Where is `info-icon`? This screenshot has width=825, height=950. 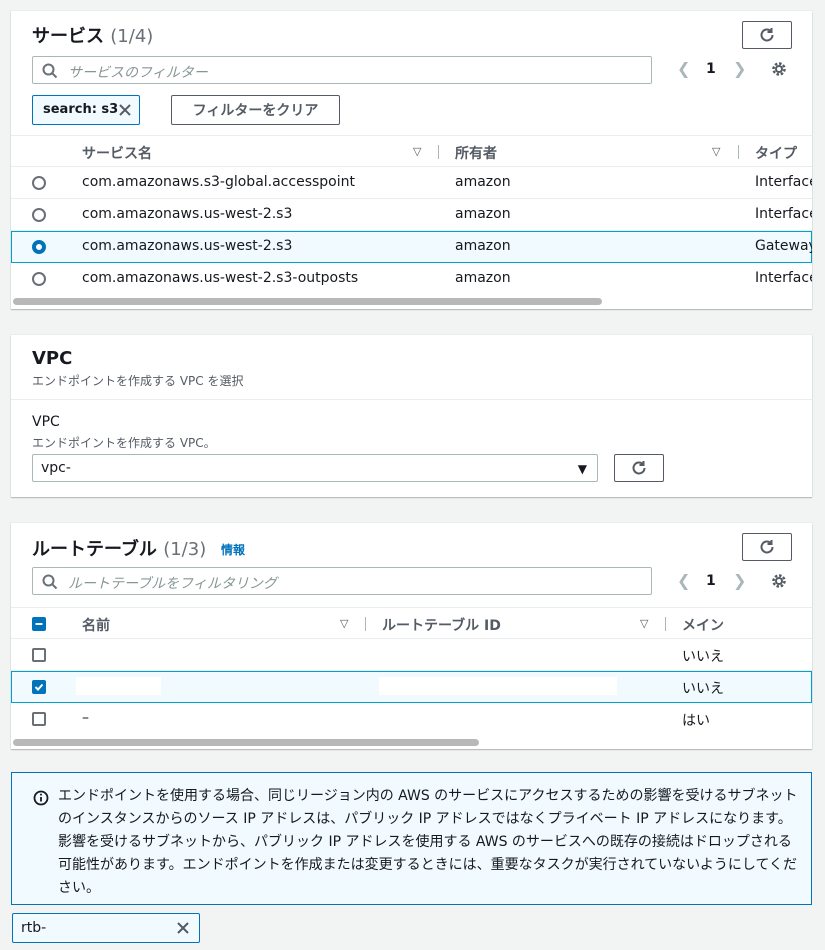
info-icon is located at coordinates (41, 798).